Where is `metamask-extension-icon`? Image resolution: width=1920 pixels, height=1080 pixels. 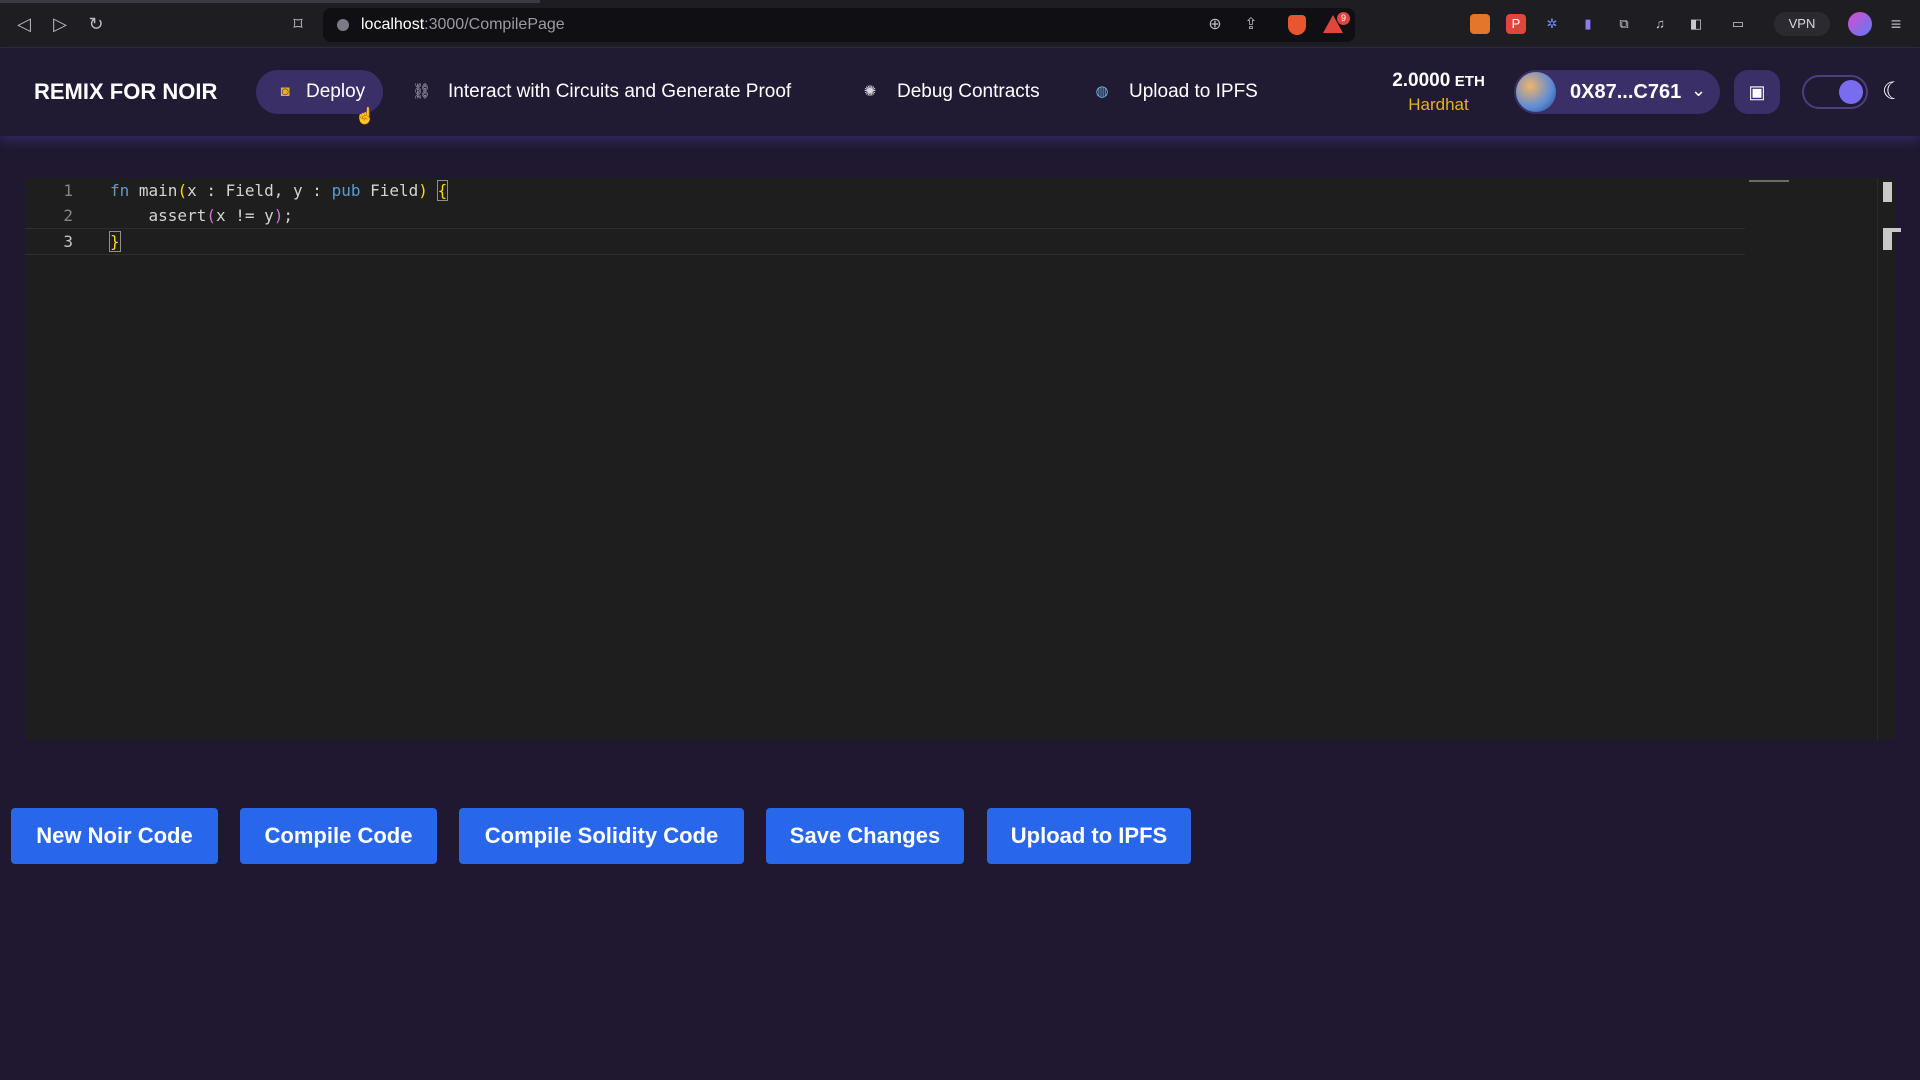
metamask-extension-icon is located at coordinates (1480, 24).